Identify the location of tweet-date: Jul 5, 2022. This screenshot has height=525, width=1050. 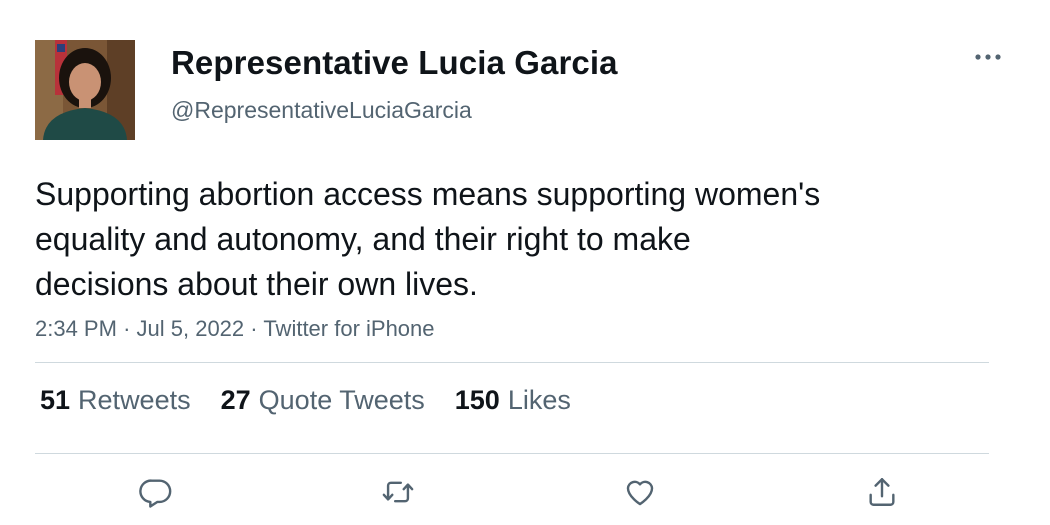
(191, 328).